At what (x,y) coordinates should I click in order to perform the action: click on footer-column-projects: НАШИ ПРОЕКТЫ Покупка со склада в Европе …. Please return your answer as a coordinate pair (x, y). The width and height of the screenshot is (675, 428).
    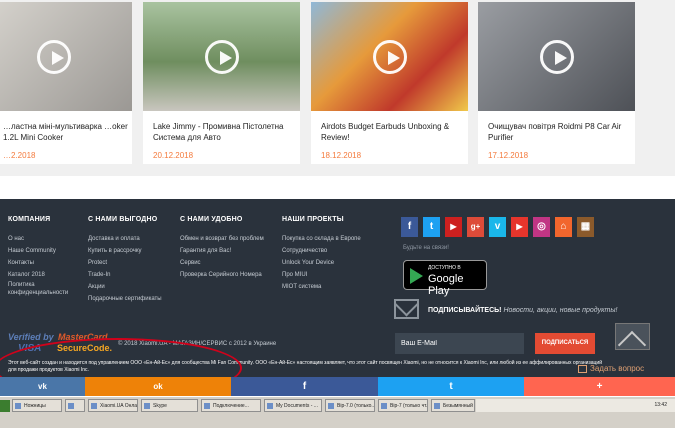
    Looking at the image, I should click on (321, 254).